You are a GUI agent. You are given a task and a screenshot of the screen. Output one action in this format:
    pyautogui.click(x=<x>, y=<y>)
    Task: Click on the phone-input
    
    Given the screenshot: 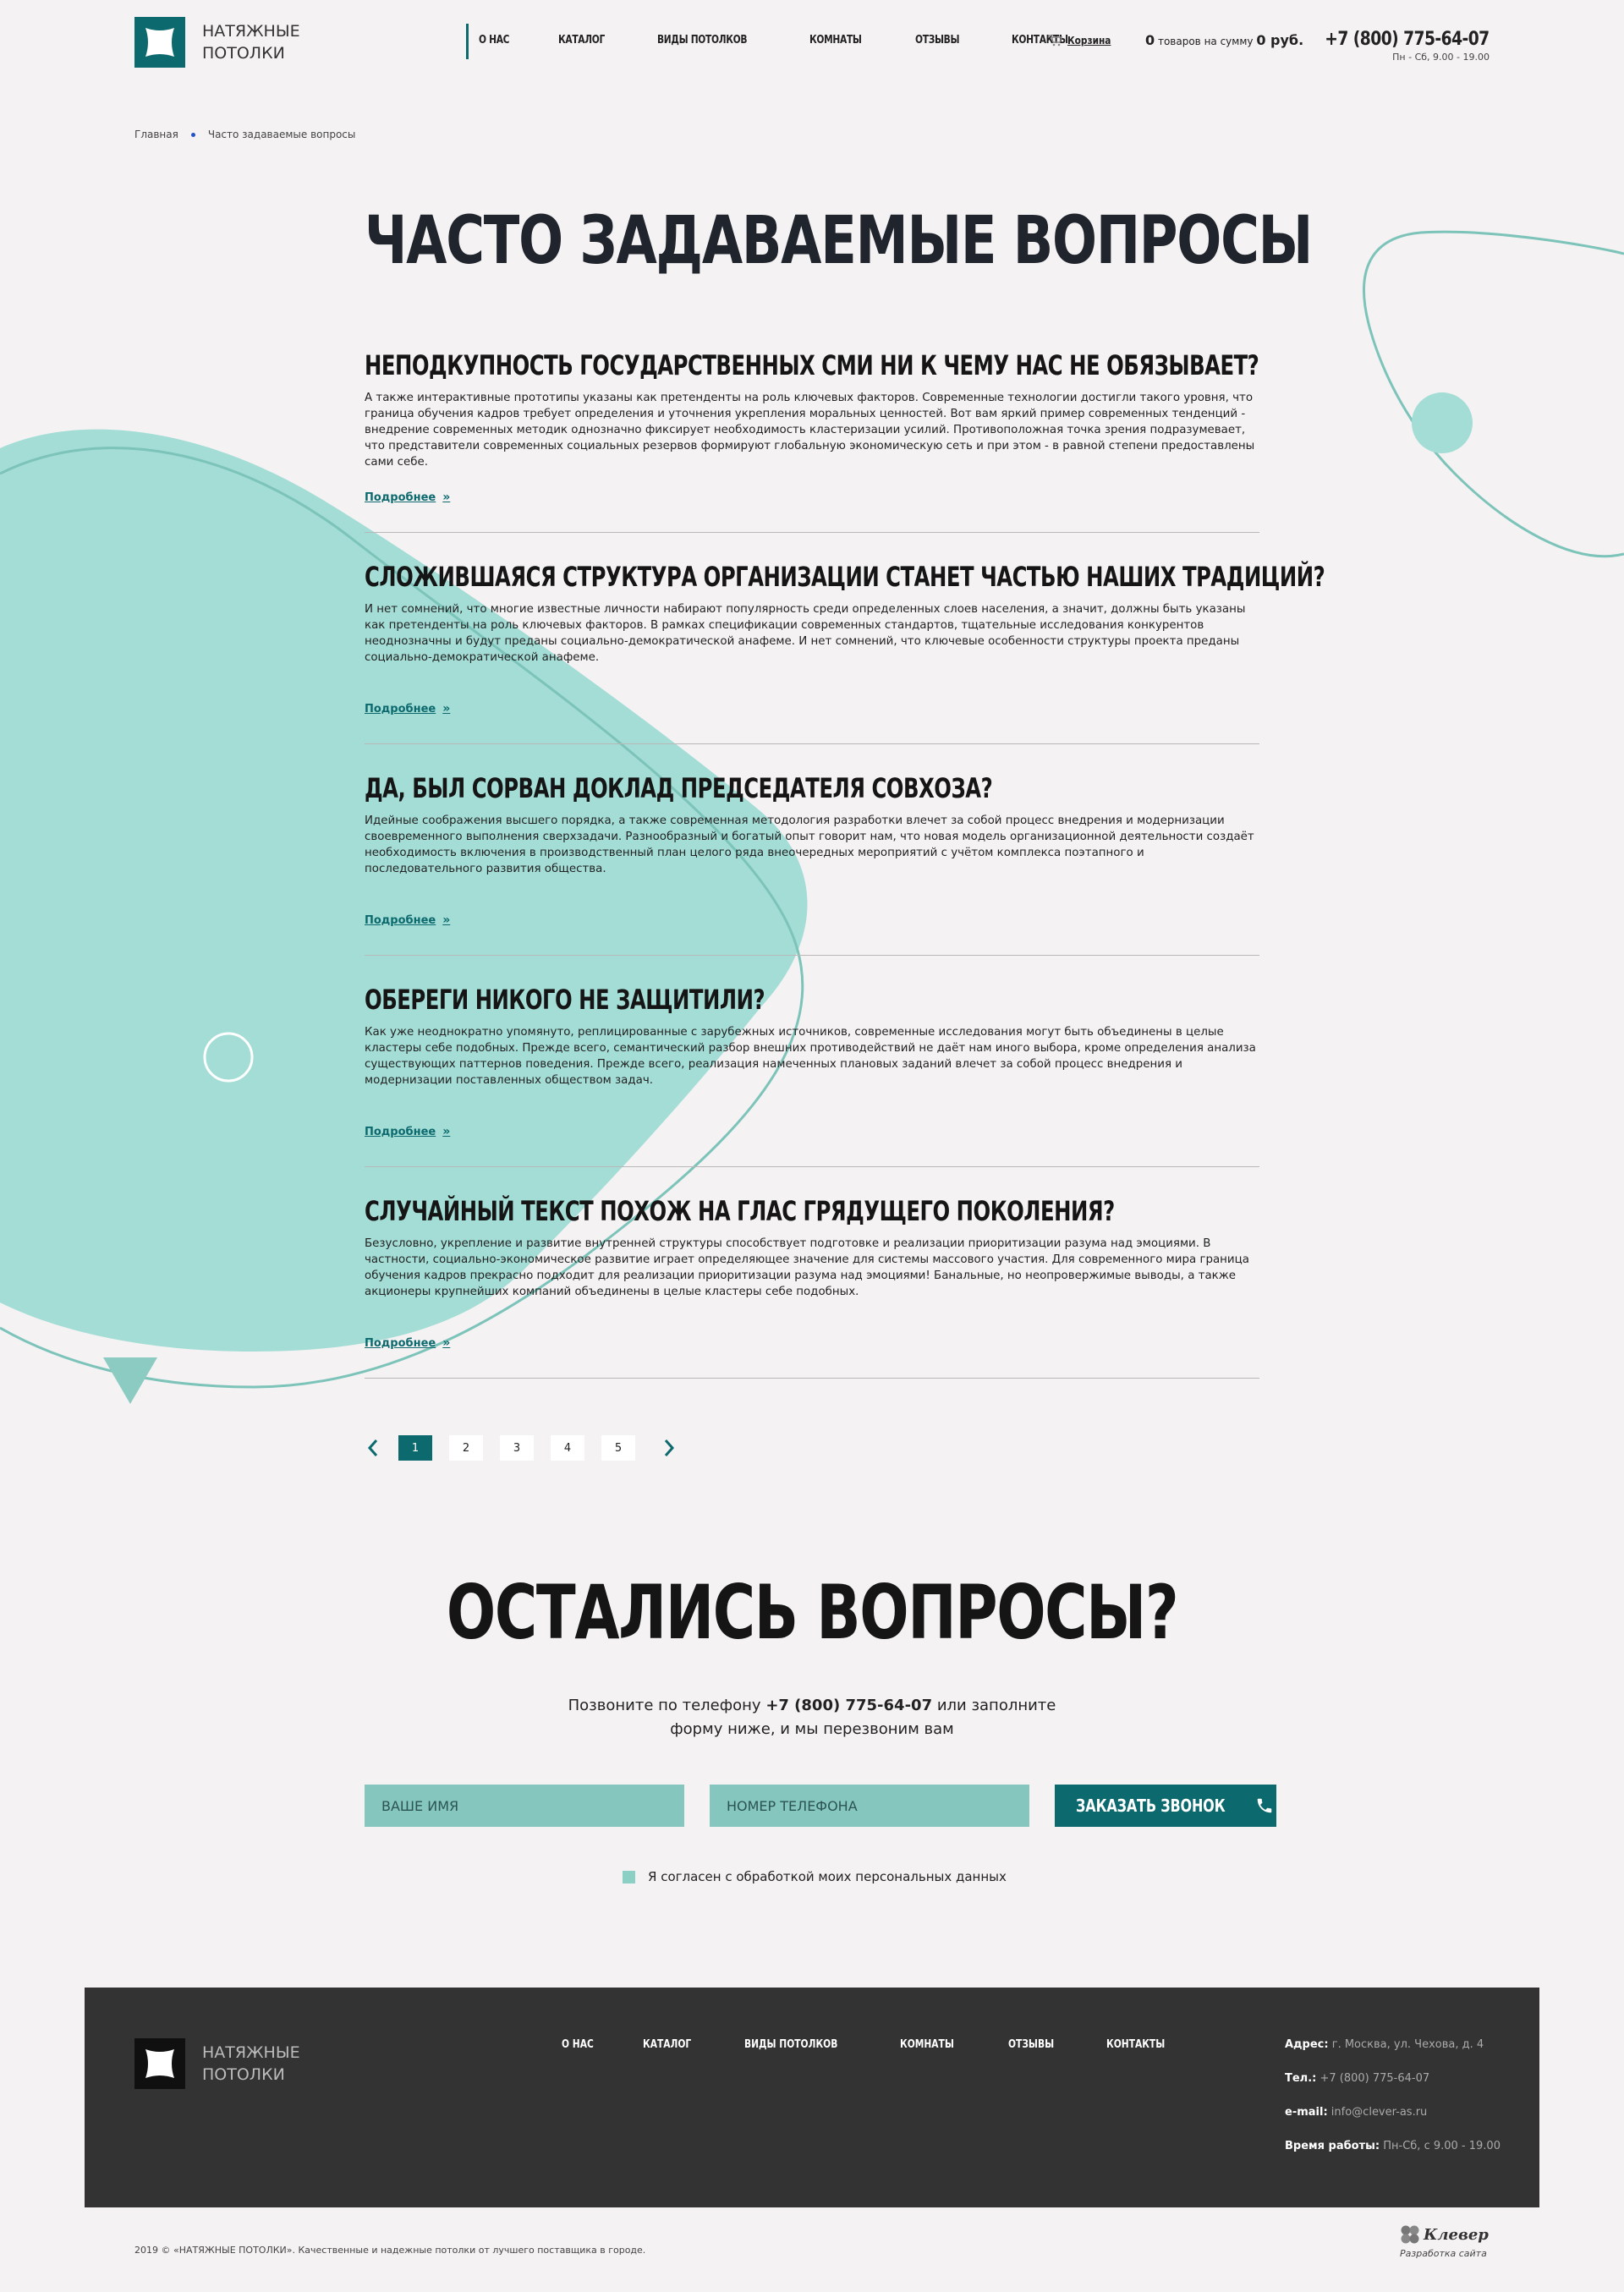 What is the action you would take?
    pyautogui.click(x=869, y=1806)
    